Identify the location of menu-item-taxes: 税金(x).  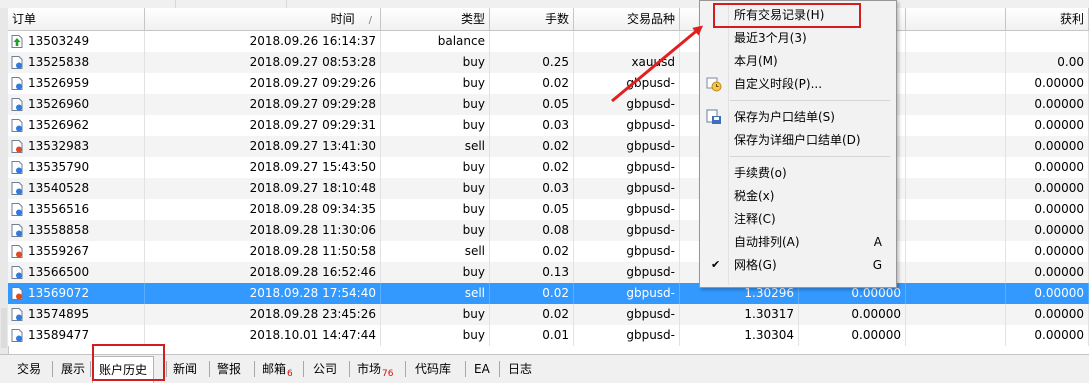
(798, 196).